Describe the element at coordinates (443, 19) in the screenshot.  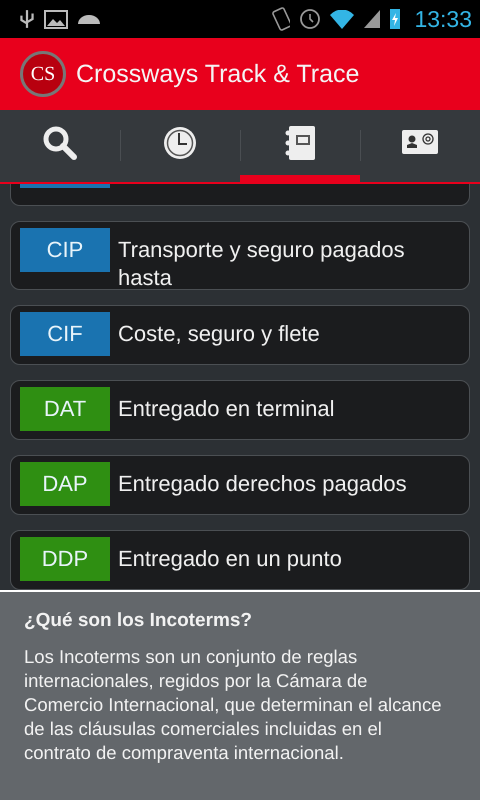
I see `clock-time: 13:33` at that location.